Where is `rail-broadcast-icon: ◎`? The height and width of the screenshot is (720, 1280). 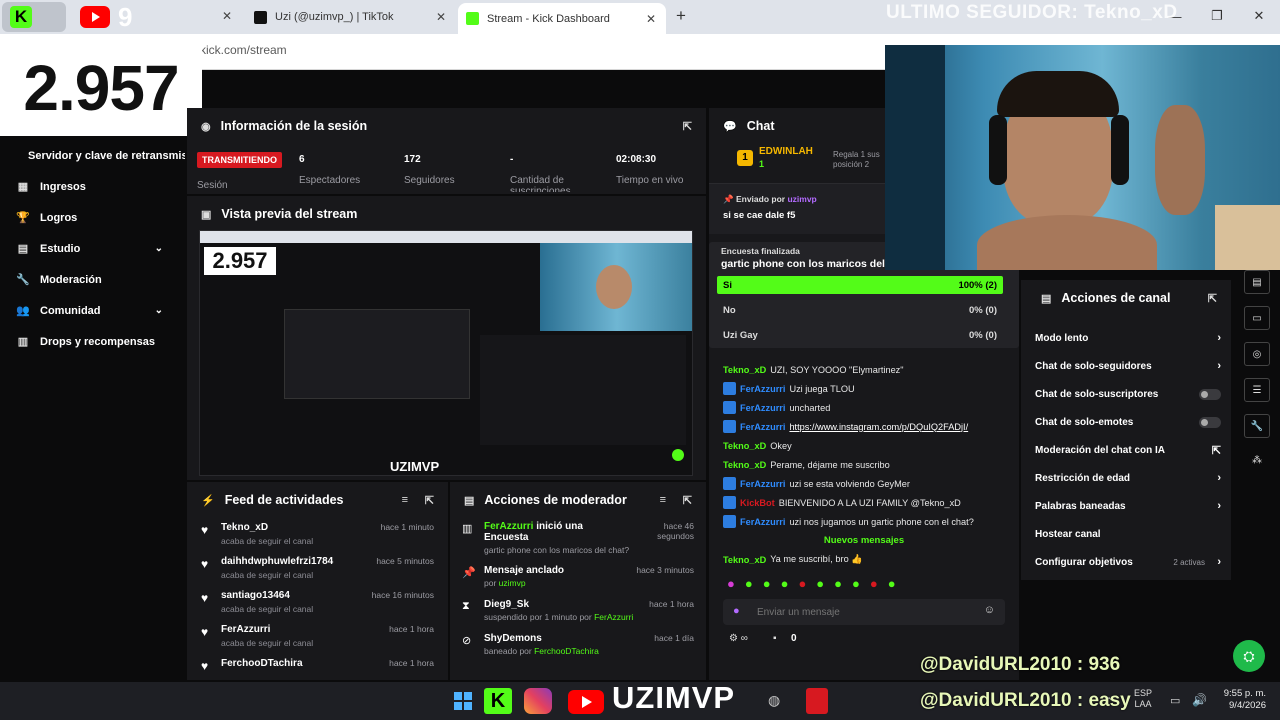 rail-broadcast-icon: ◎ is located at coordinates (1257, 354).